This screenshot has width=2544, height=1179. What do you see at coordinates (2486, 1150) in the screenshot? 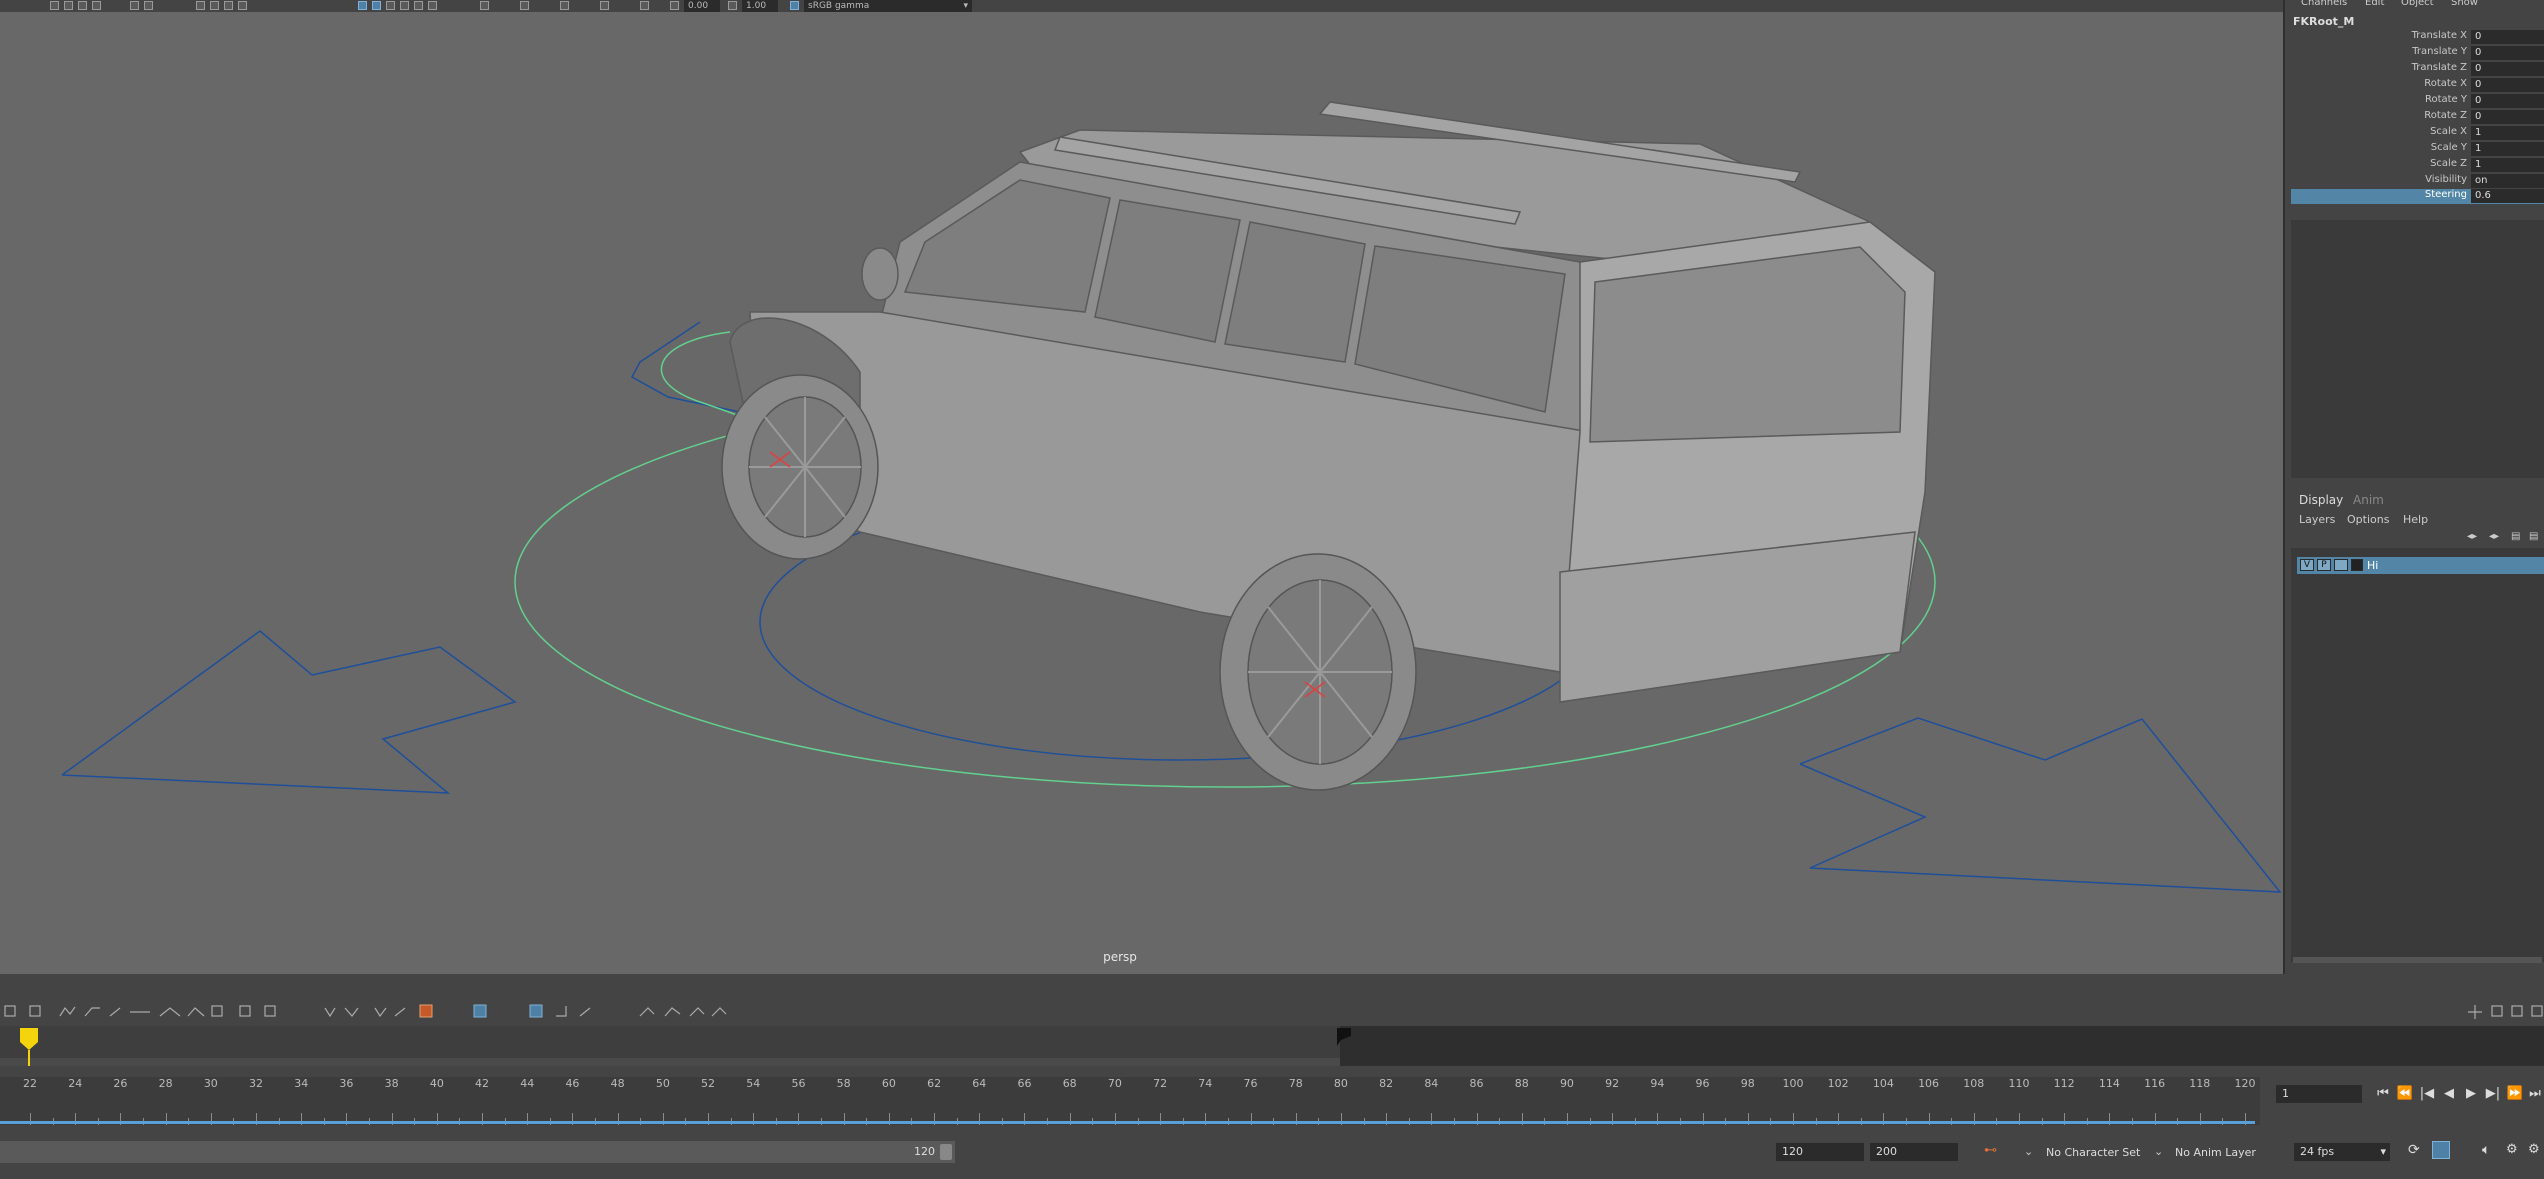
I see `sound-icon: 🔈︎` at bounding box center [2486, 1150].